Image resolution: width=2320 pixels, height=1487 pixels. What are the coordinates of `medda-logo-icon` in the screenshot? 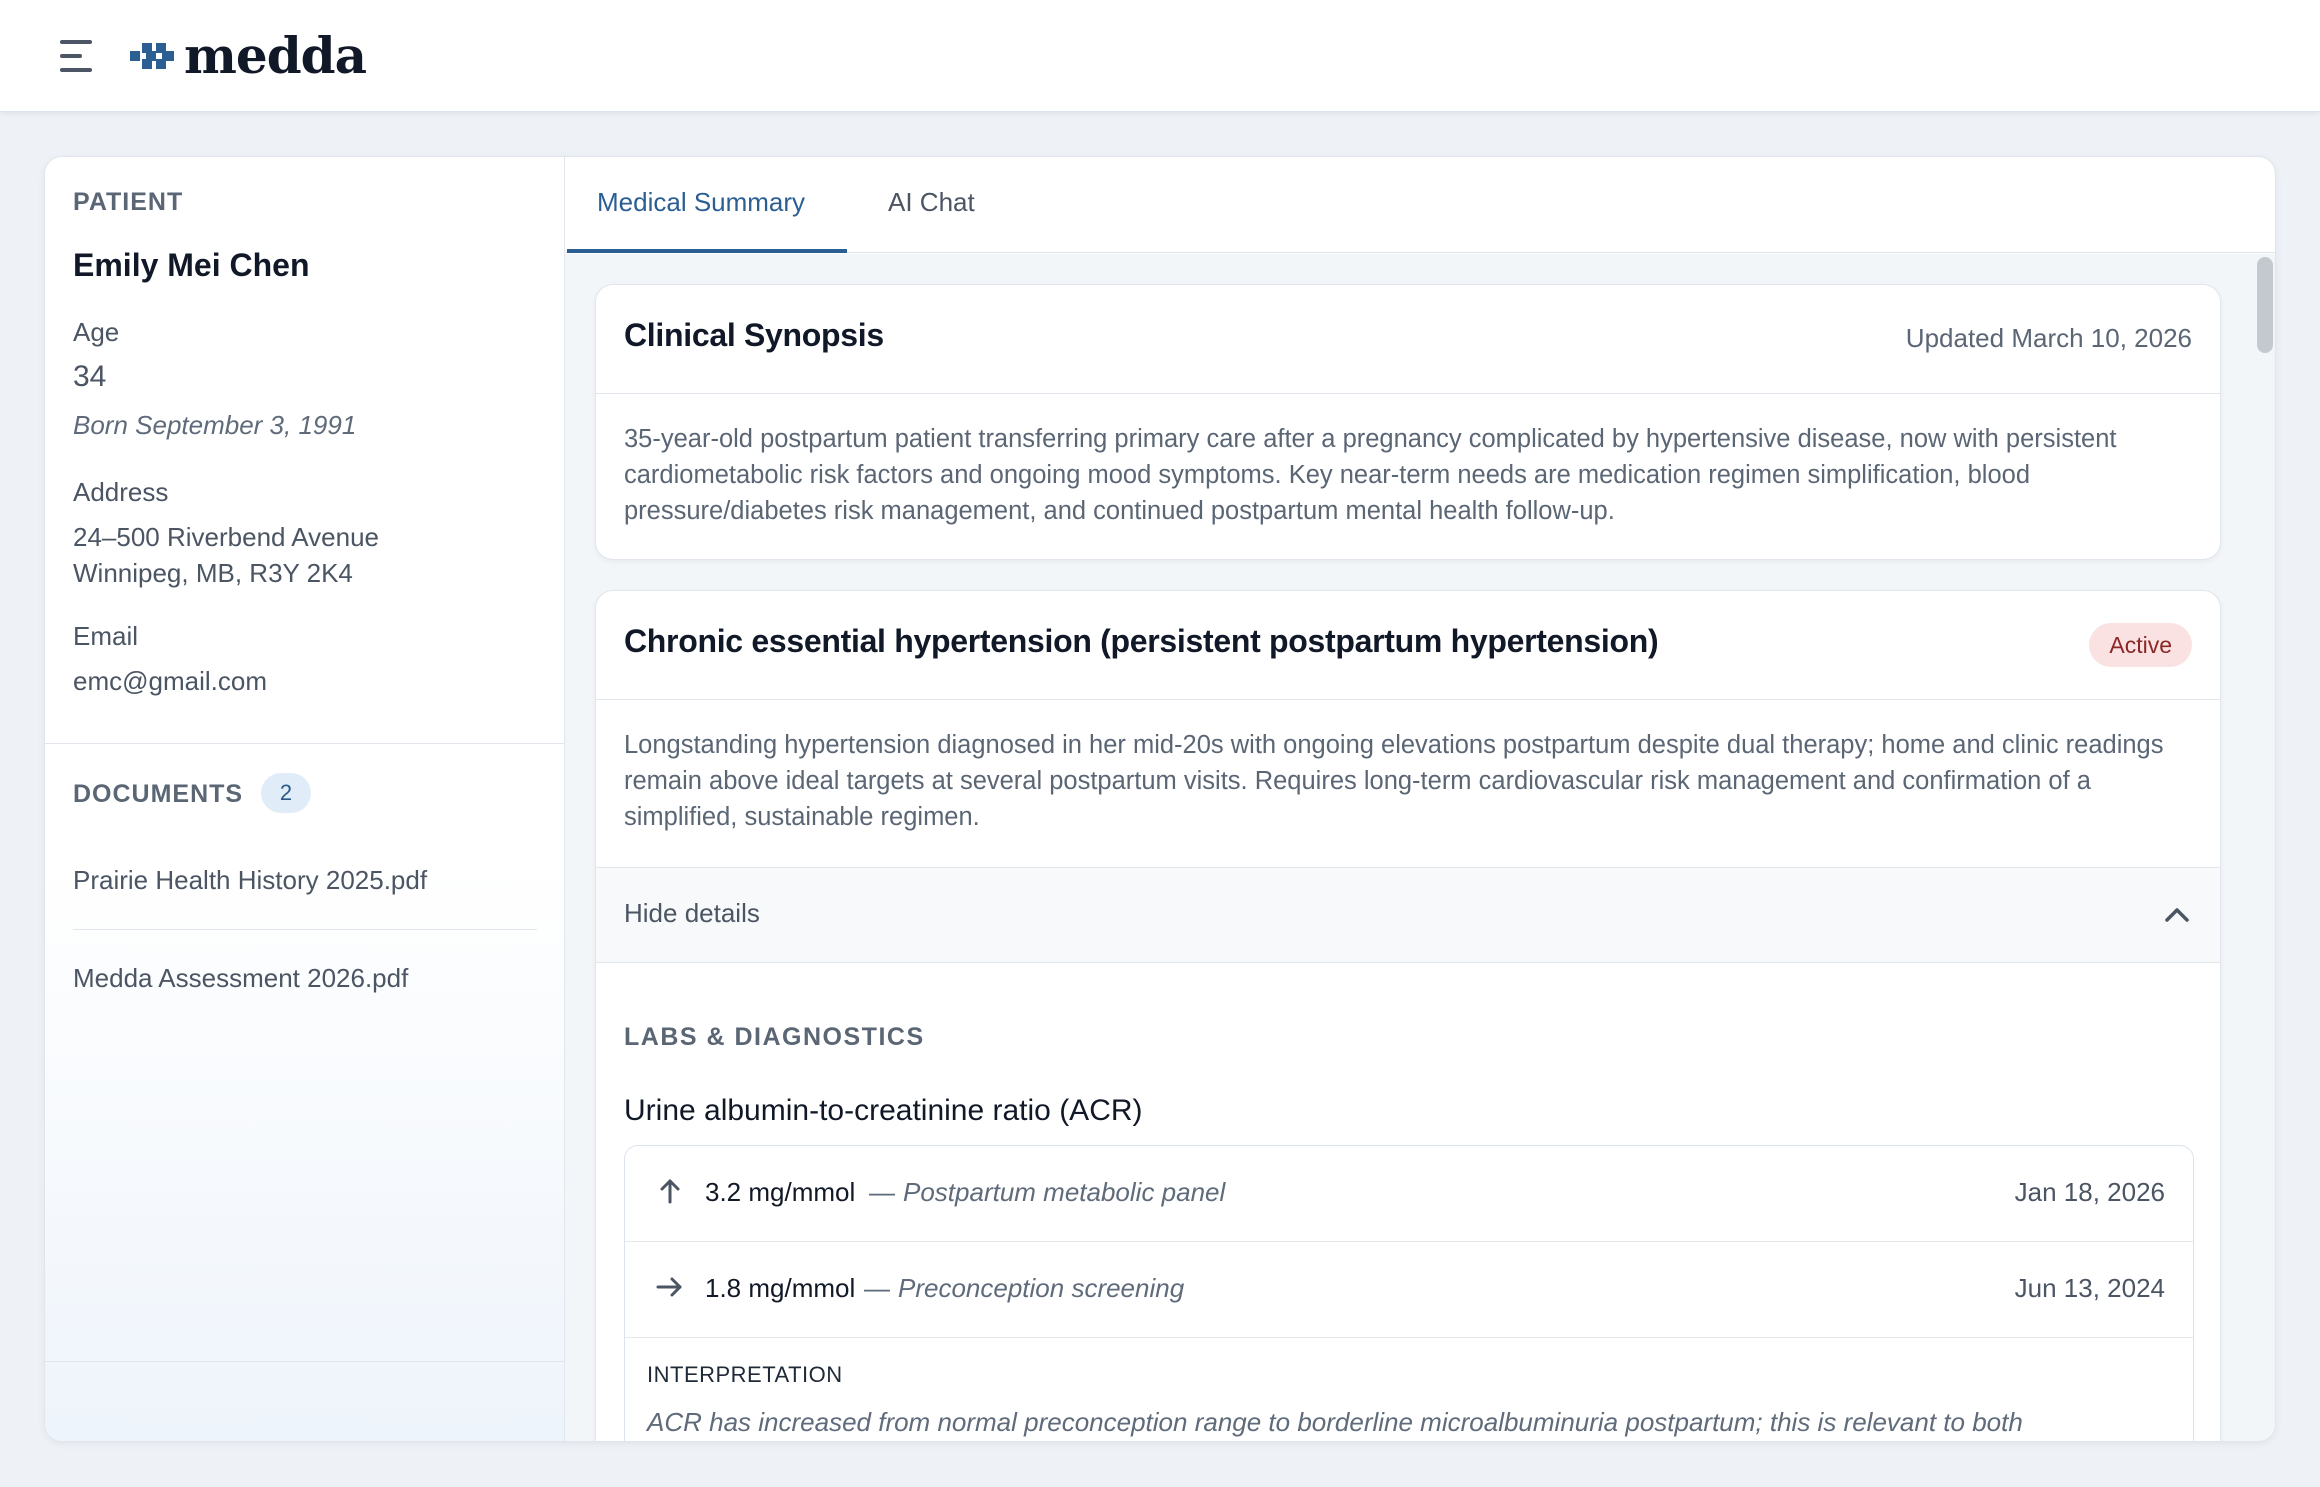 It's located at (152, 56).